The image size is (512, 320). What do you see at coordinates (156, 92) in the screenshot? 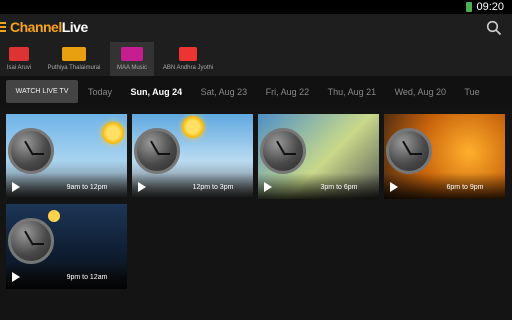
I see `date-tab-selected: Sun, Aug 24` at bounding box center [156, 92].